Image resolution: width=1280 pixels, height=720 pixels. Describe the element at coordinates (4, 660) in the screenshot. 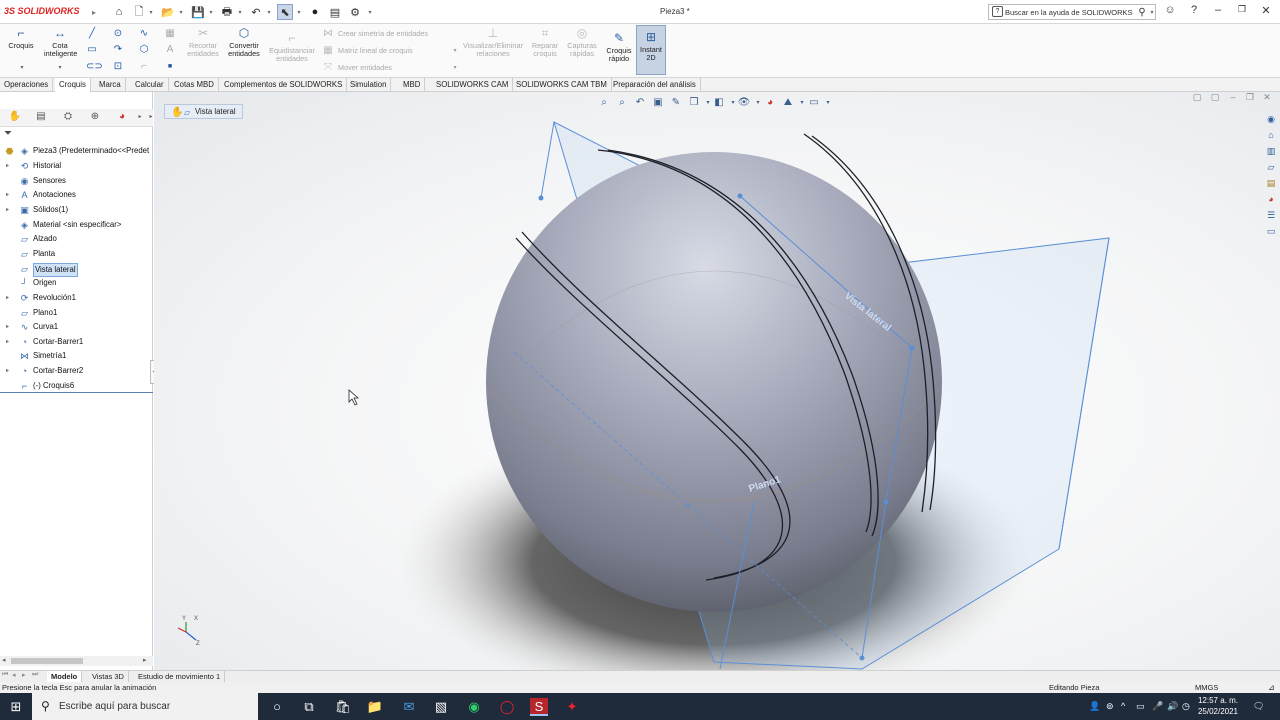

I see `scroll-left-icon: ◂` at that location.